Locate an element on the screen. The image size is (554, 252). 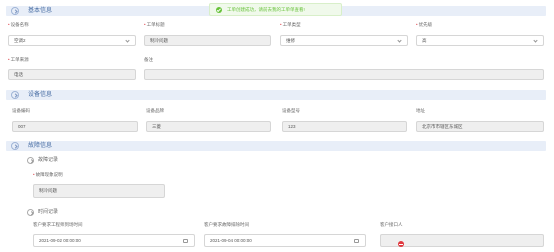
success-toast: 工单创建成功，请前去我的工单单查看! is located at coordinates (275, 9).